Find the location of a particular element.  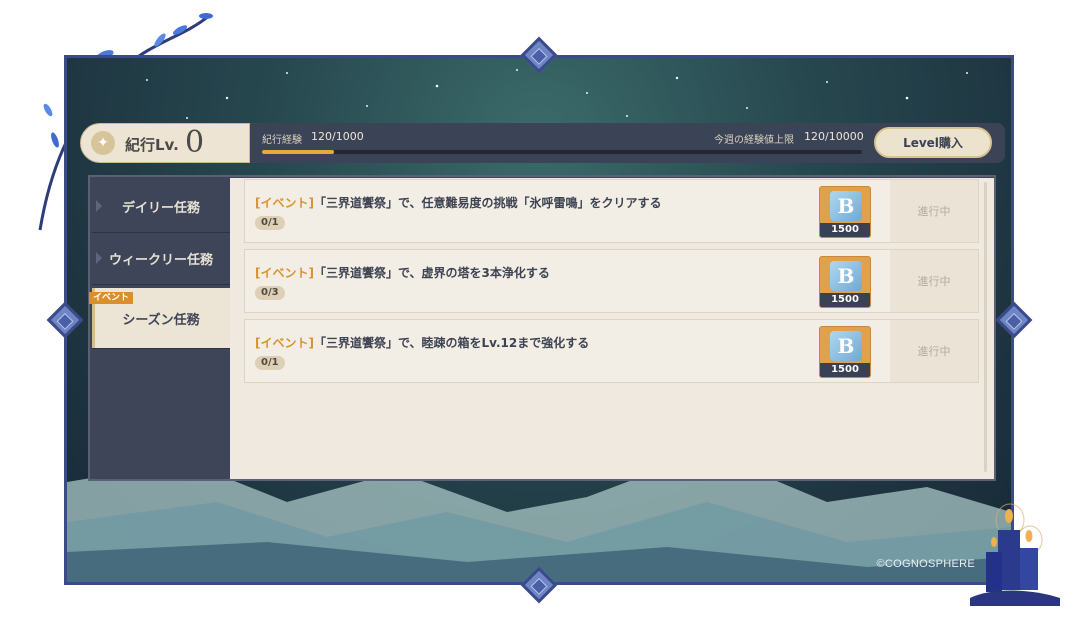

exp-progress-fill is located at coordinates (298, 152).